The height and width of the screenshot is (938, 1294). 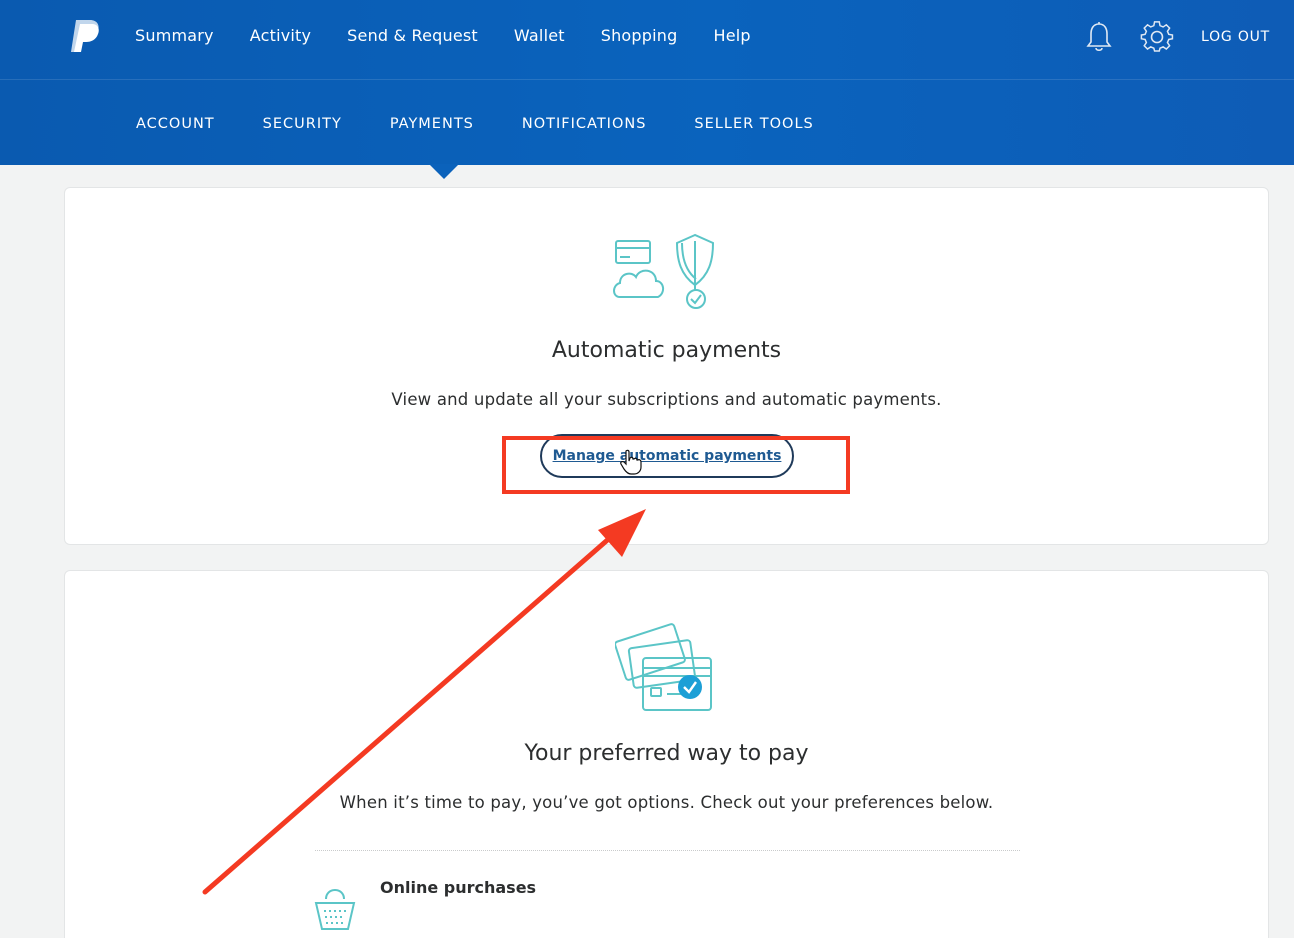 What do you see at coordinates (174, 36) in the screenshot?
I see `nav-summary: Summary` at bounding box center [174, 36].